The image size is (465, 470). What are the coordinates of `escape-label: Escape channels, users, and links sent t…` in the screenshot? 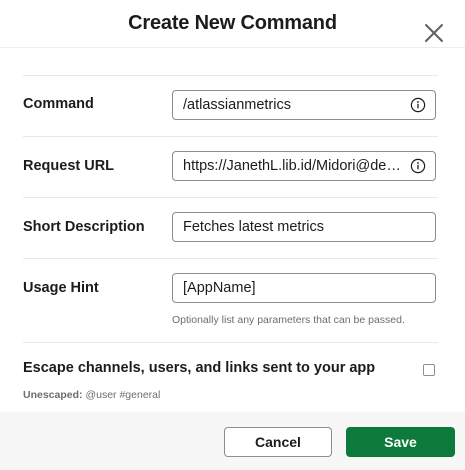 It's located at (199, 368).